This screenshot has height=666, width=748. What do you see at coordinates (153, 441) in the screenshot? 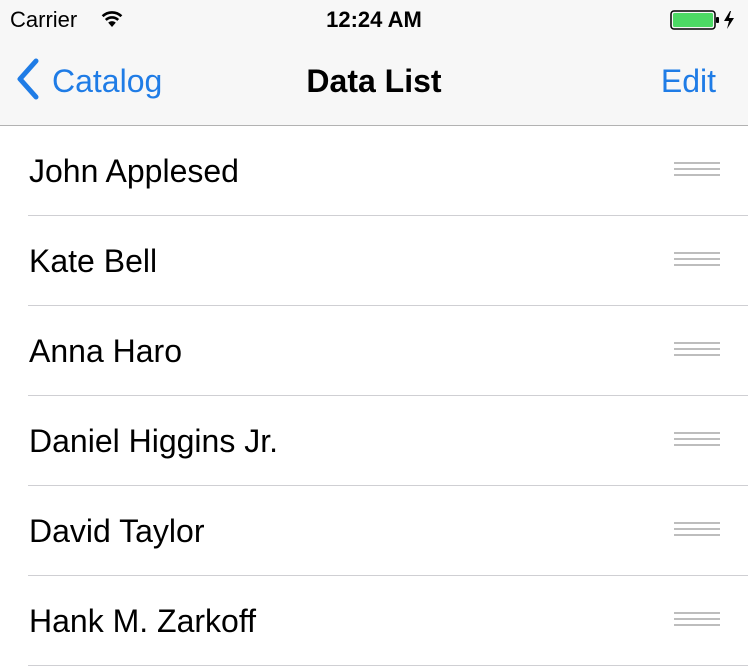
I see `list-item-label: Daniel Higgins Jr.` at bounding box center [153, 441].